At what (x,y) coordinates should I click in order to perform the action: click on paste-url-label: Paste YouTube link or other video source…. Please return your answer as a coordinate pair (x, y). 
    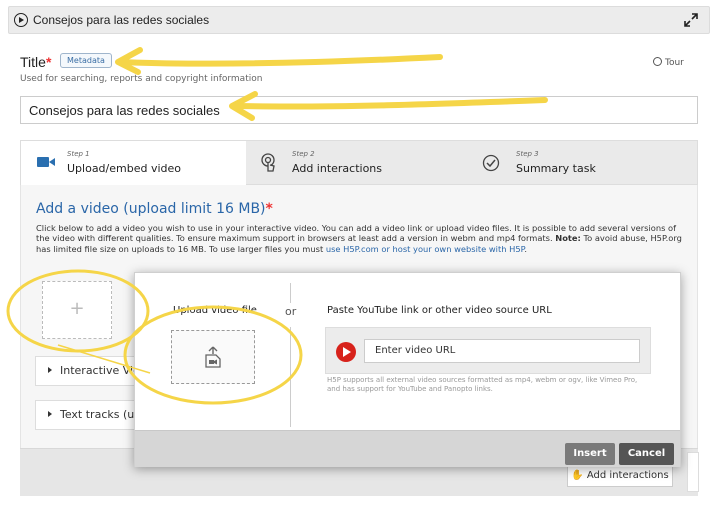
    Looking at the image, I should click on (439, 310).